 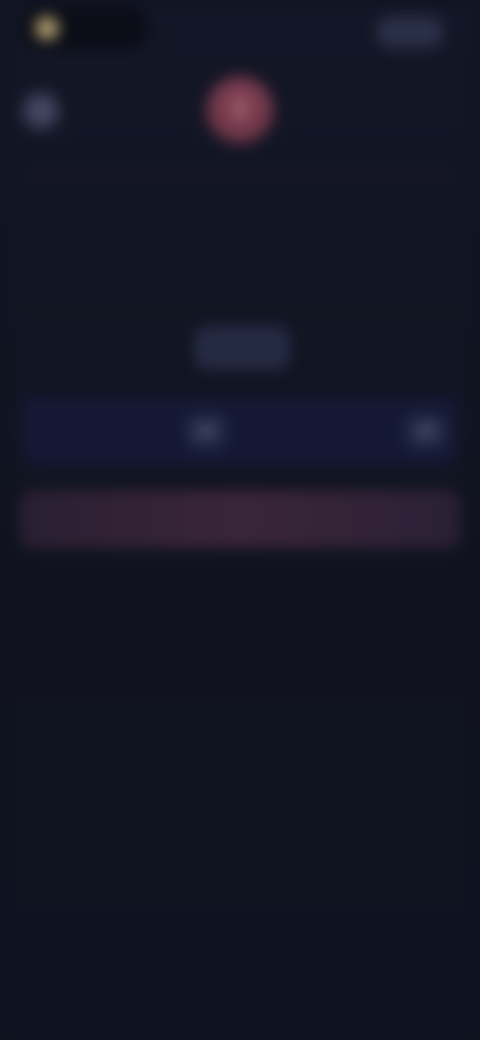 I want to click on option-left-label, so click(x=115, y=430).